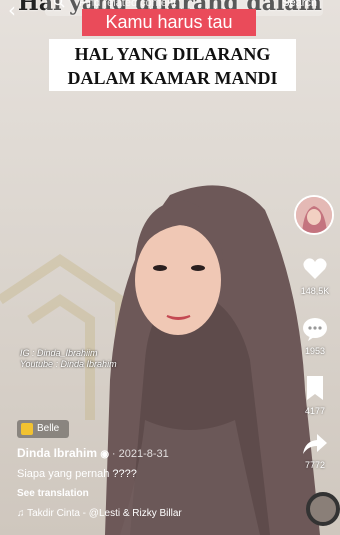 The height and width of the screenshot is (535, 340). I want to click on music-title: Takdir Cinta - @Lesti & Rizky Billar, so click(104, 513).